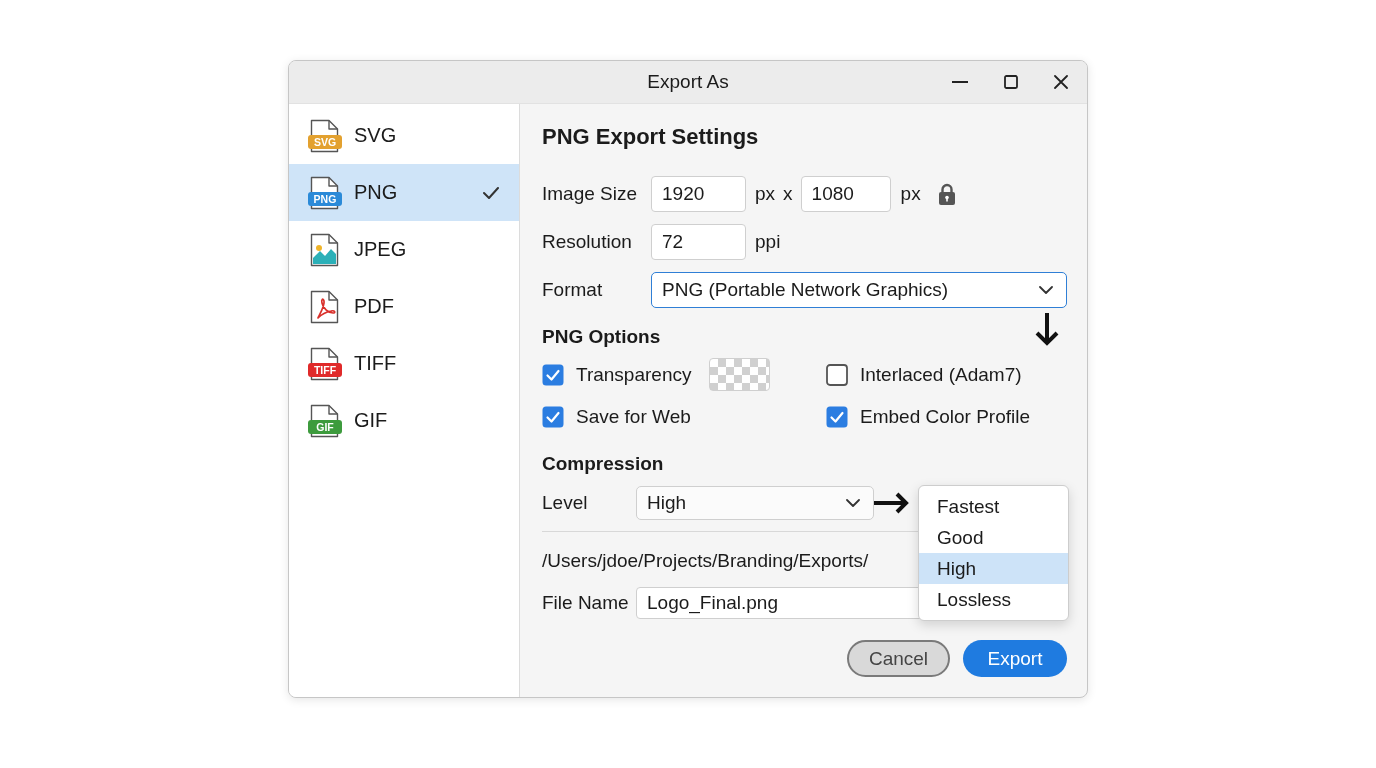  Describe the element at coordinates (946, 194) in the screenshot. I see `lock-icon` at that location.